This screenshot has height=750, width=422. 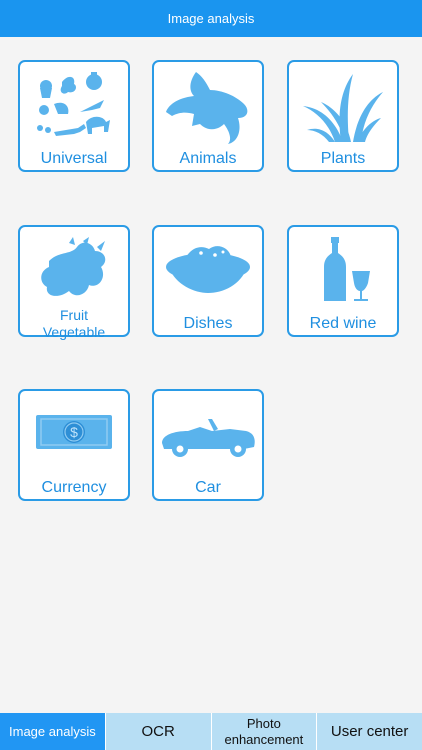 I want to click on category-label: Animals, so click(x=208, y=158).